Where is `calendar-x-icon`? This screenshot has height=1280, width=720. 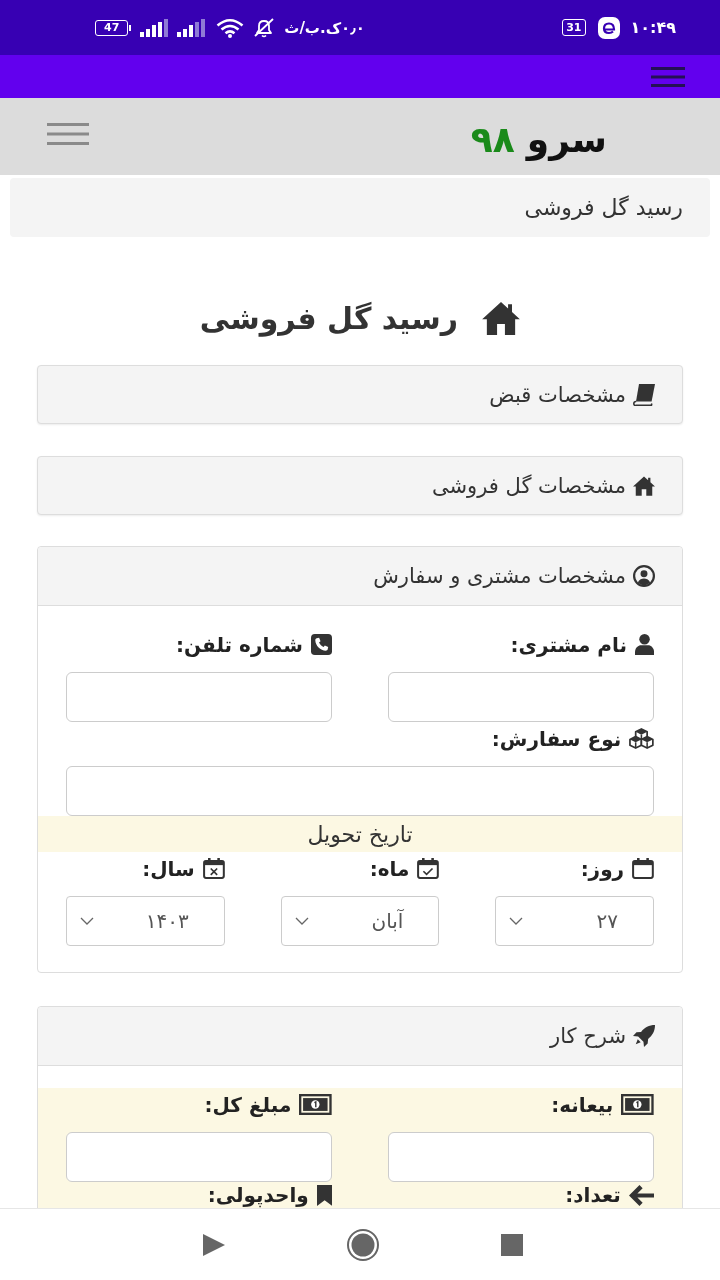
calendar-x-icon is located at coordinates (213, 868).